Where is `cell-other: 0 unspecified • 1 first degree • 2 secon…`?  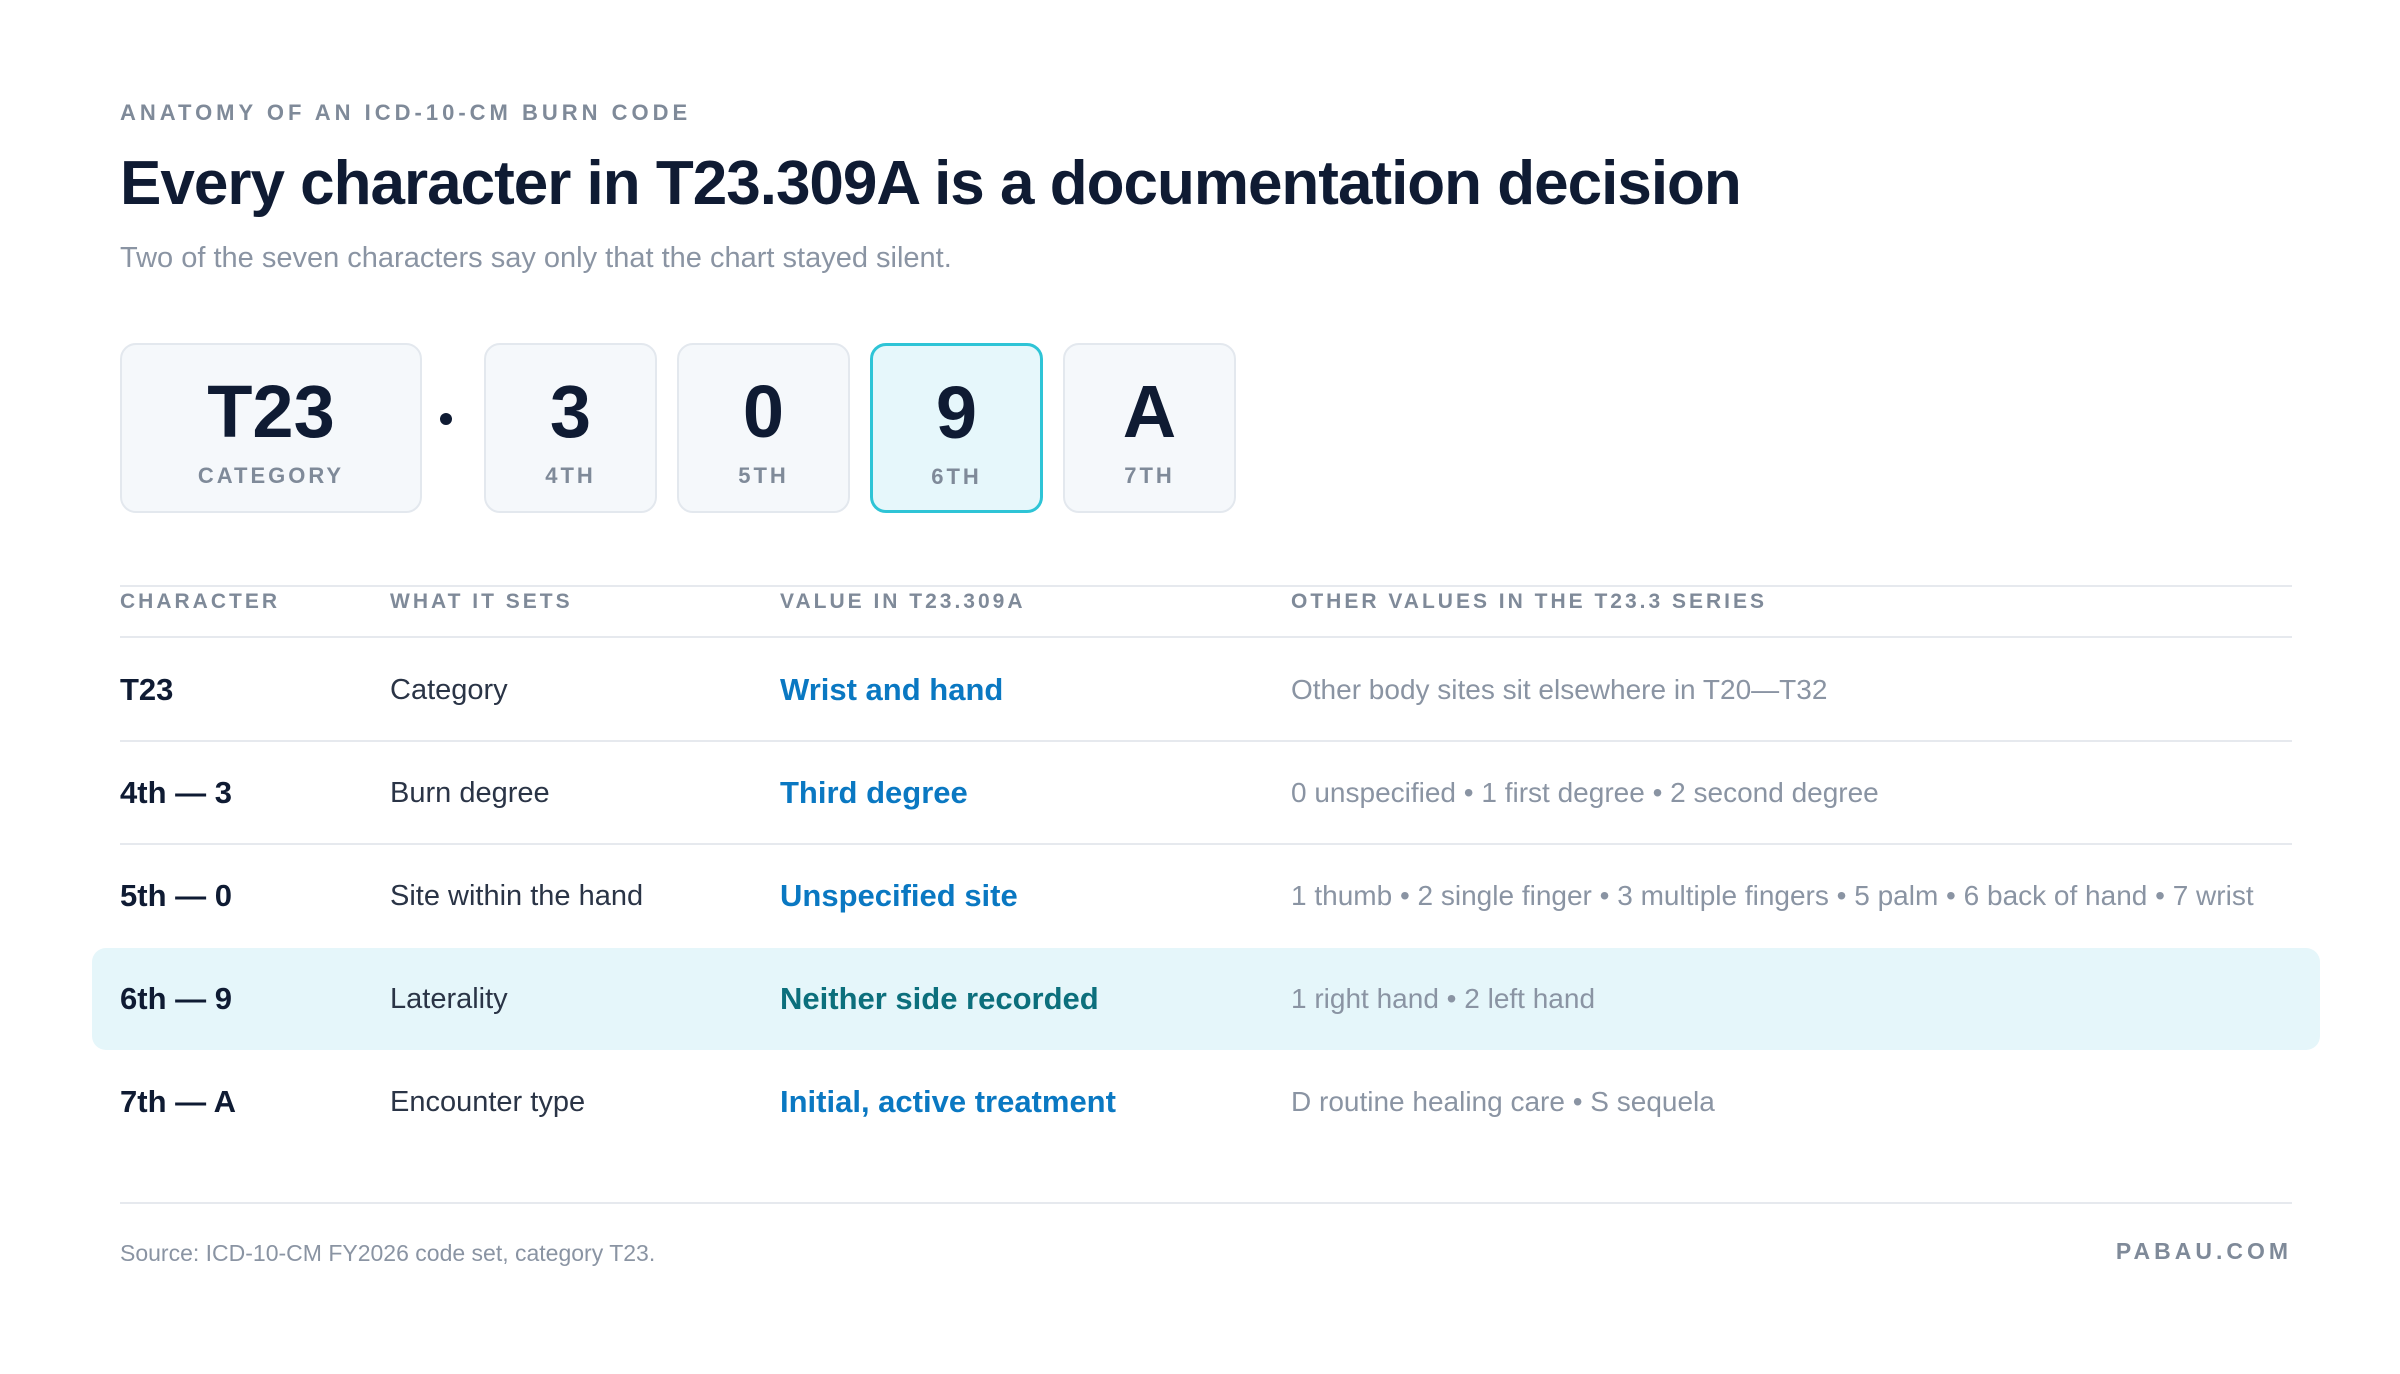
cell-other: 0 unspecified • 1 first degree • 2 secon… is located at coordinates (1585, 792).